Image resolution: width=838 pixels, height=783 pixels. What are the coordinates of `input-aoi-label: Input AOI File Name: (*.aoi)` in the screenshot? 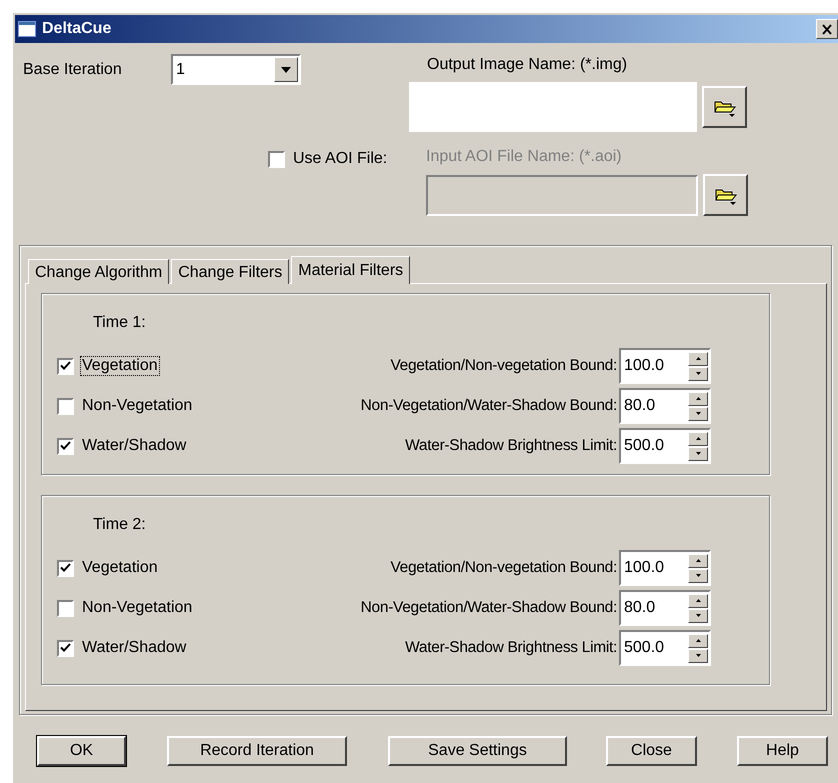 It's located at (524, 157).